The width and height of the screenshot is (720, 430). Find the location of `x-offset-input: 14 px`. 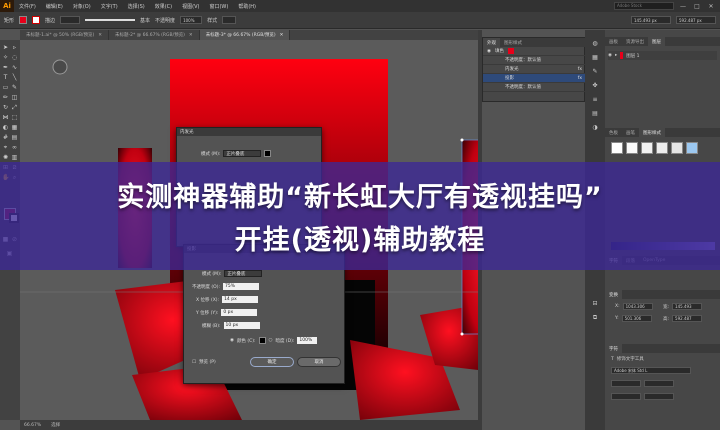

x-offset-input: 14 px is located at coordinates (240, 299).